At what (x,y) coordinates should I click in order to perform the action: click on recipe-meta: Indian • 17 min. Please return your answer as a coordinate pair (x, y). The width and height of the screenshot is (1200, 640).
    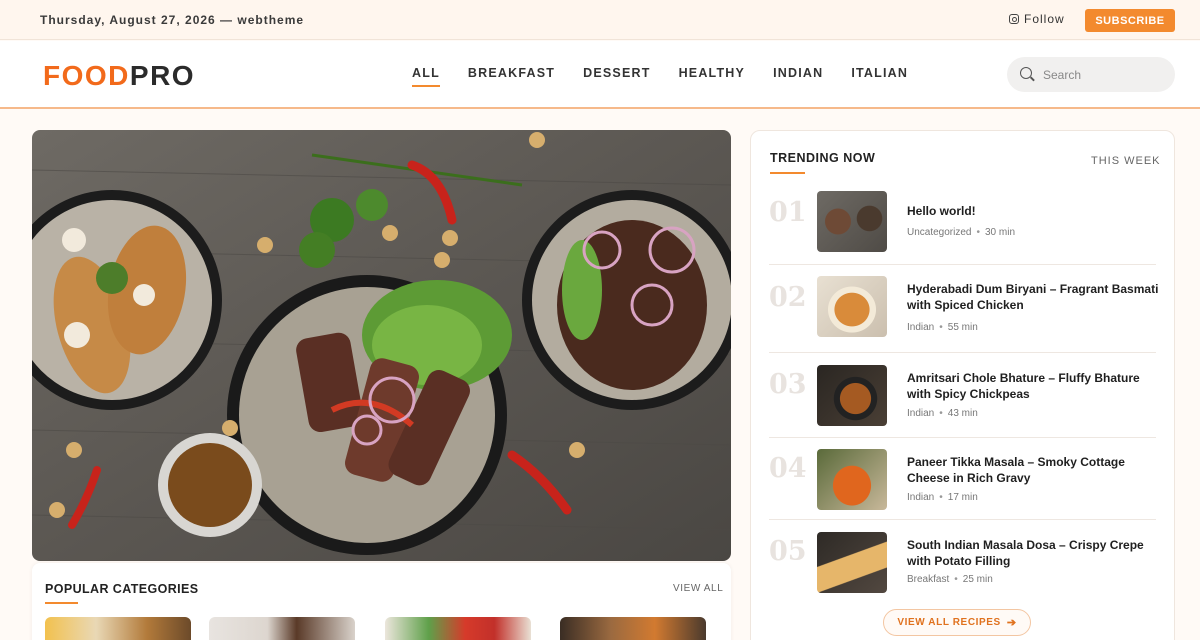
    Looking at the image, I should click on (942, 497).